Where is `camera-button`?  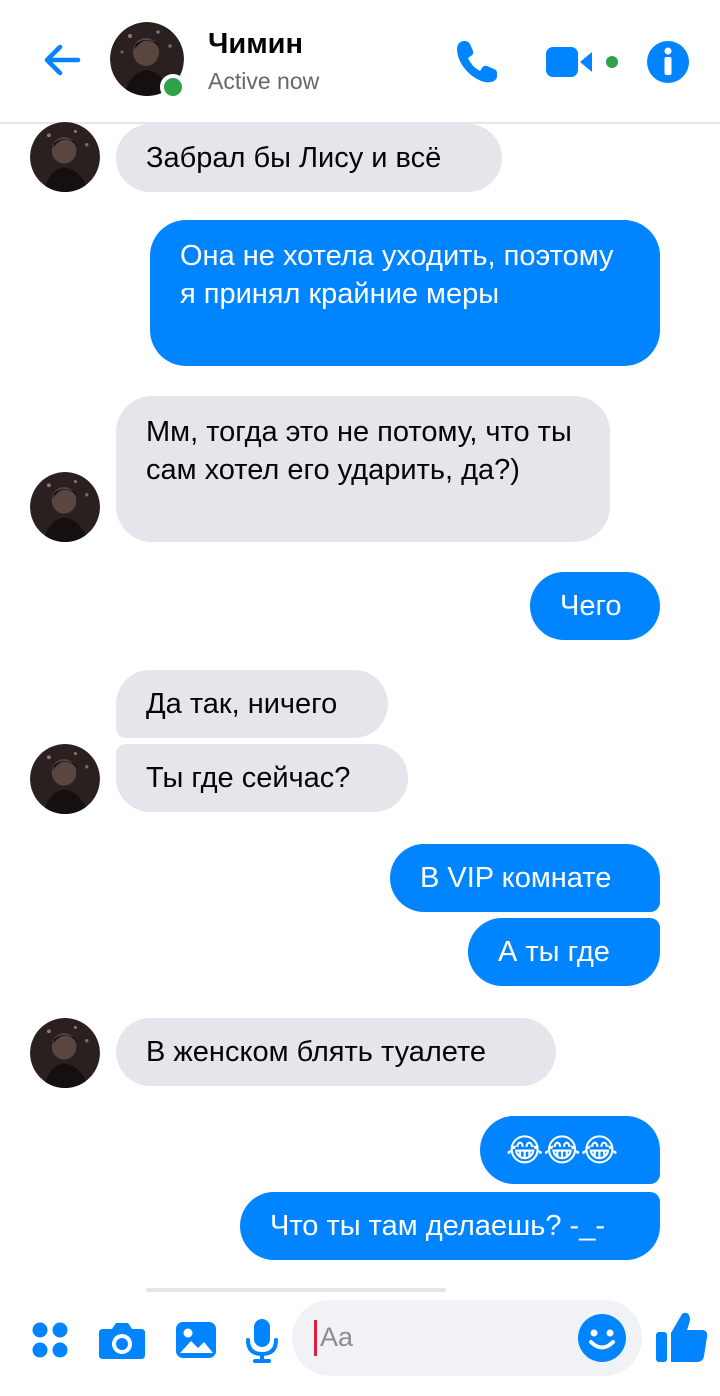
camera-button is located at coordinates (122, 1340).